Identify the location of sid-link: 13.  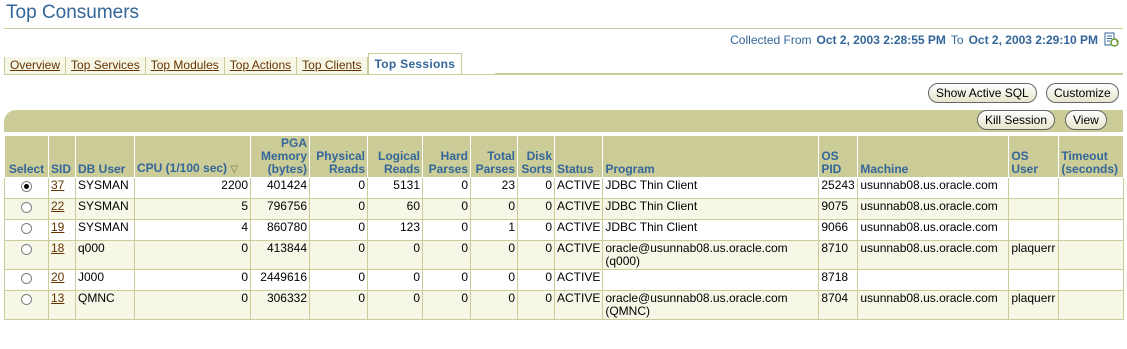
(57, 298).